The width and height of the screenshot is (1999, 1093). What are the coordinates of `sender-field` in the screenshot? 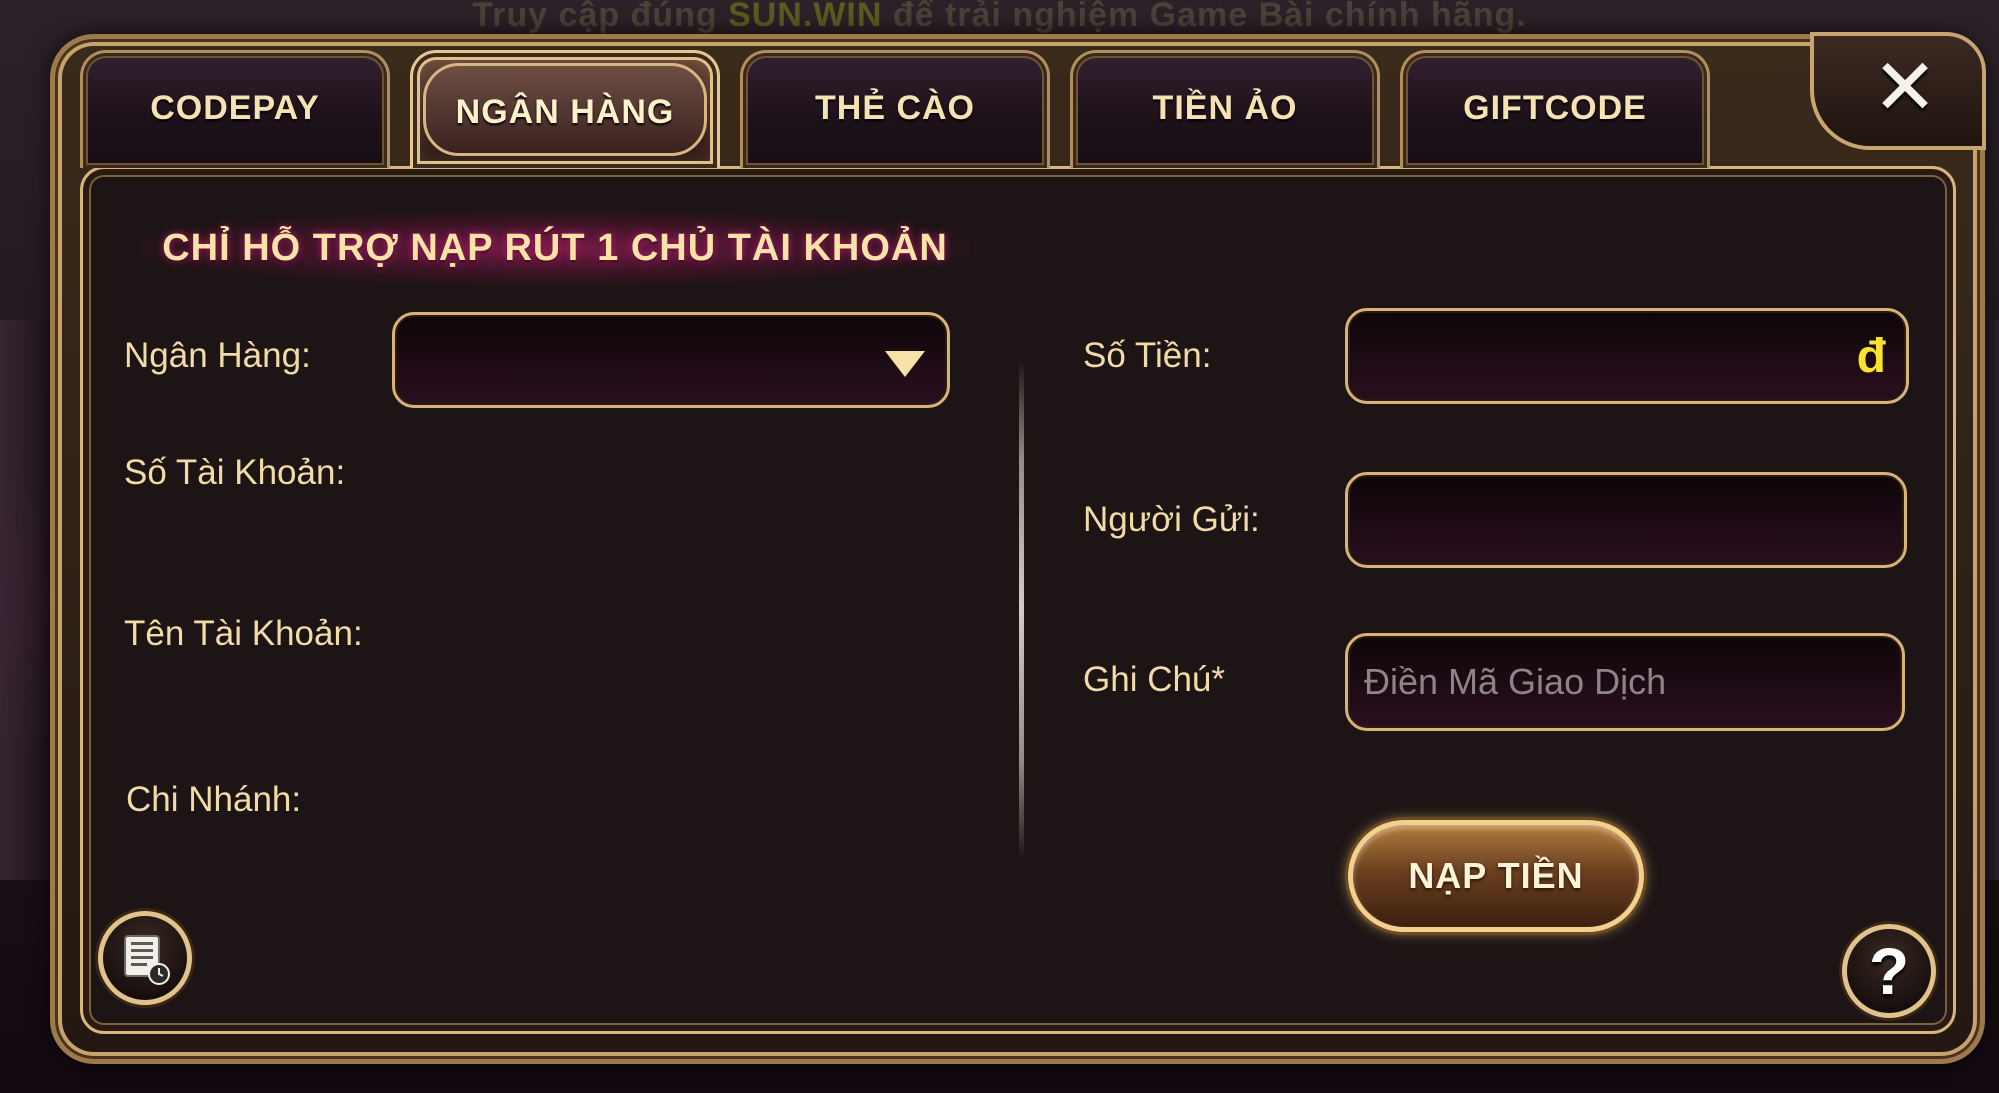 It's located at (1598, 520).